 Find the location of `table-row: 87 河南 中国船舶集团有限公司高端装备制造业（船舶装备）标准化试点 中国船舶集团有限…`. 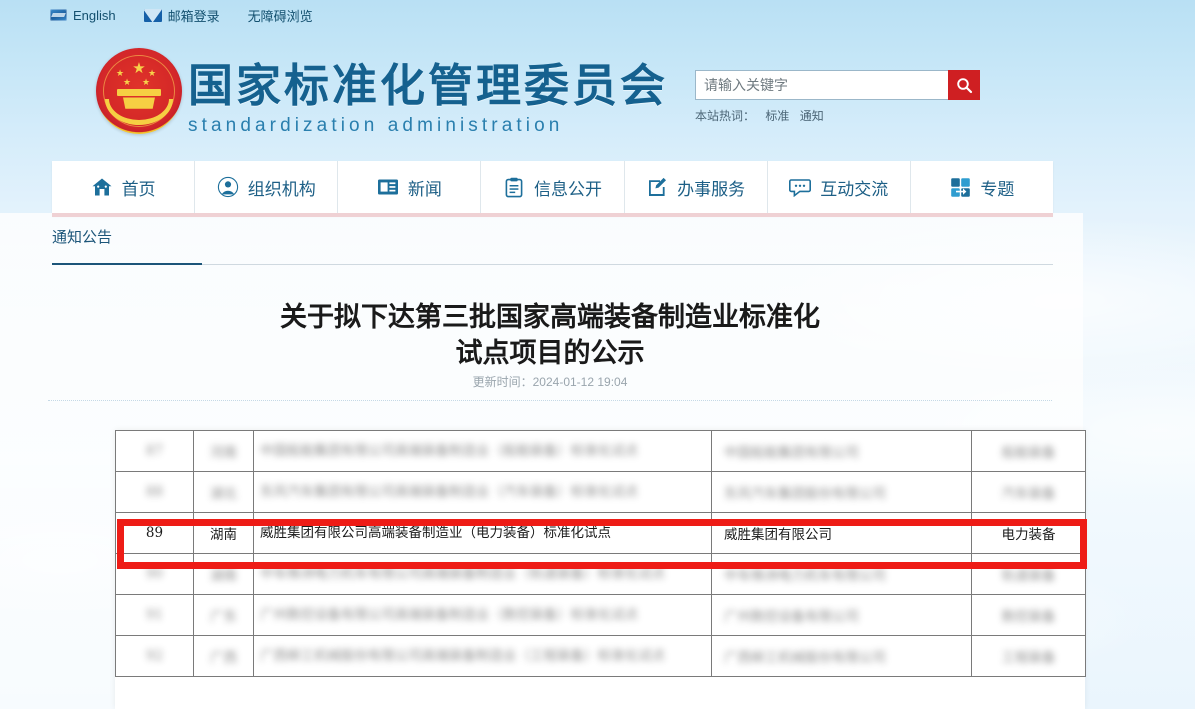

table-row: 87 河南 中国船舶集团有限公司高端装备制造业（船舶装备）标准化试点 中国船舶集团有限… is located at coordinates (600, 451).